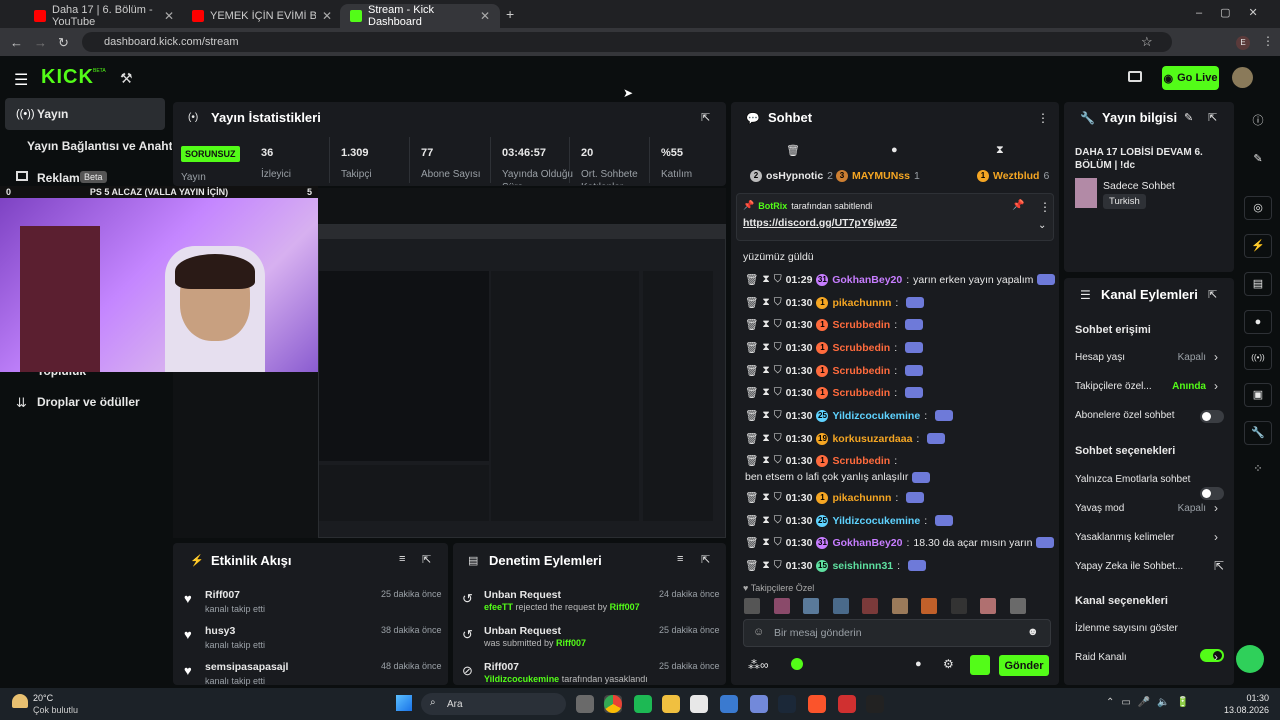  I want to click on kick-emote-button, so click(980, 665).